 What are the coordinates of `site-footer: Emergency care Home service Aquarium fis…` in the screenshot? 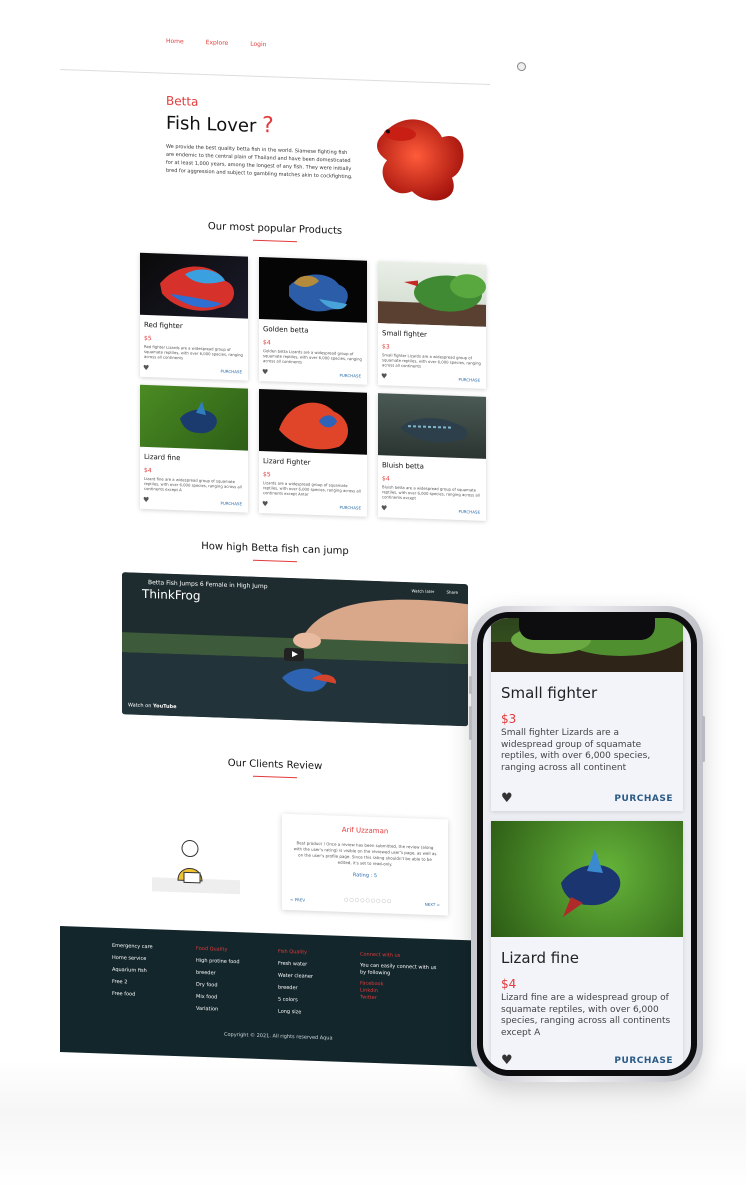 It's located at (270, 996).